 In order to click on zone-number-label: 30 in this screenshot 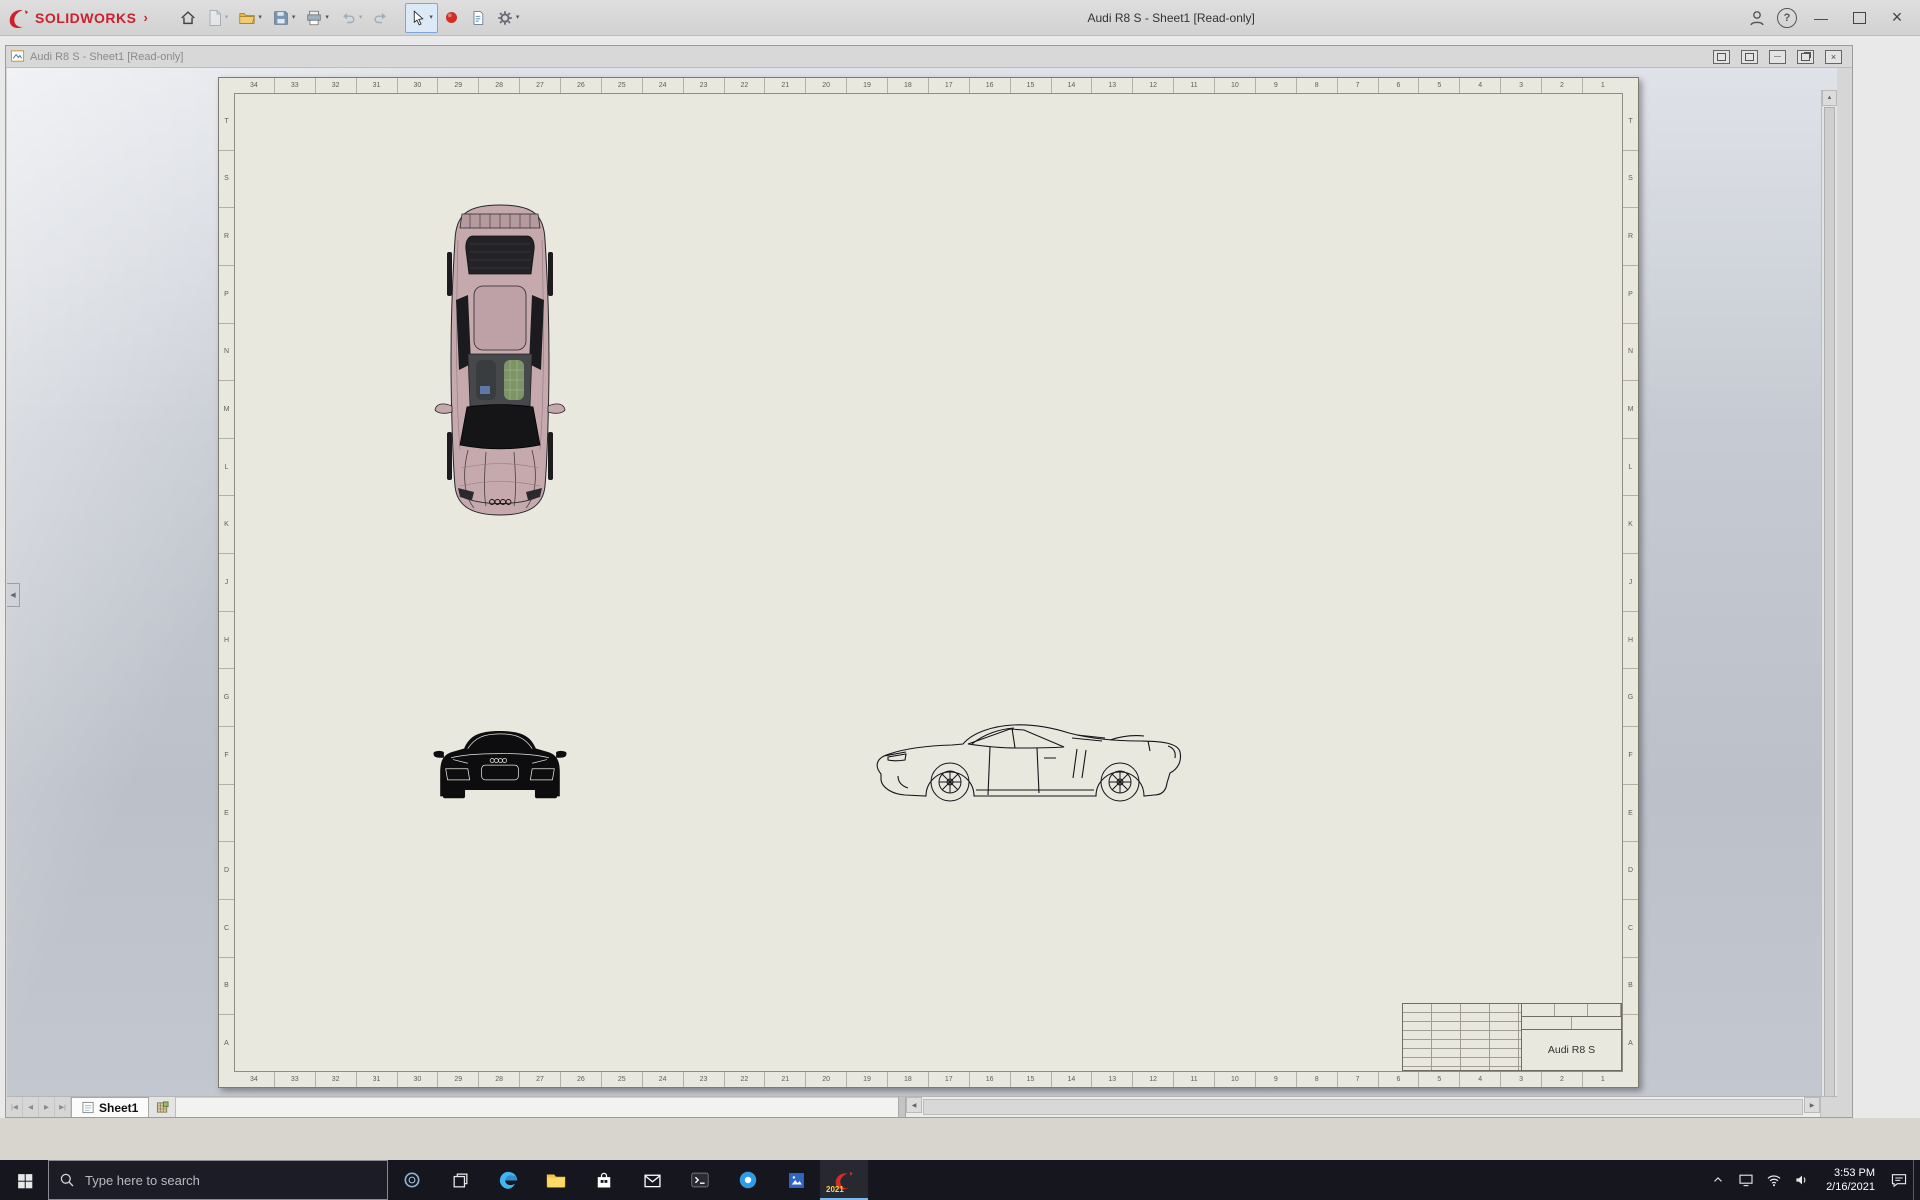, I will do `click(418, 85)`.